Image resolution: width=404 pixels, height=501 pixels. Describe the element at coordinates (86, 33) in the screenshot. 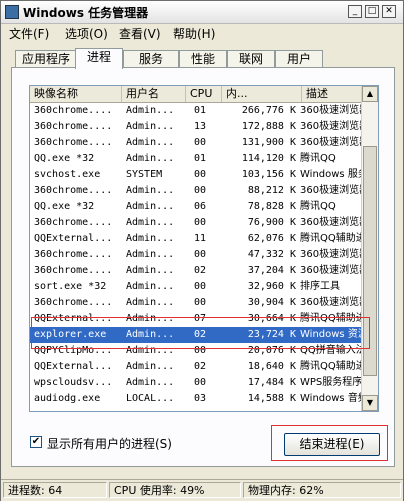

I see `menu-options: 选项(O)` at that location.